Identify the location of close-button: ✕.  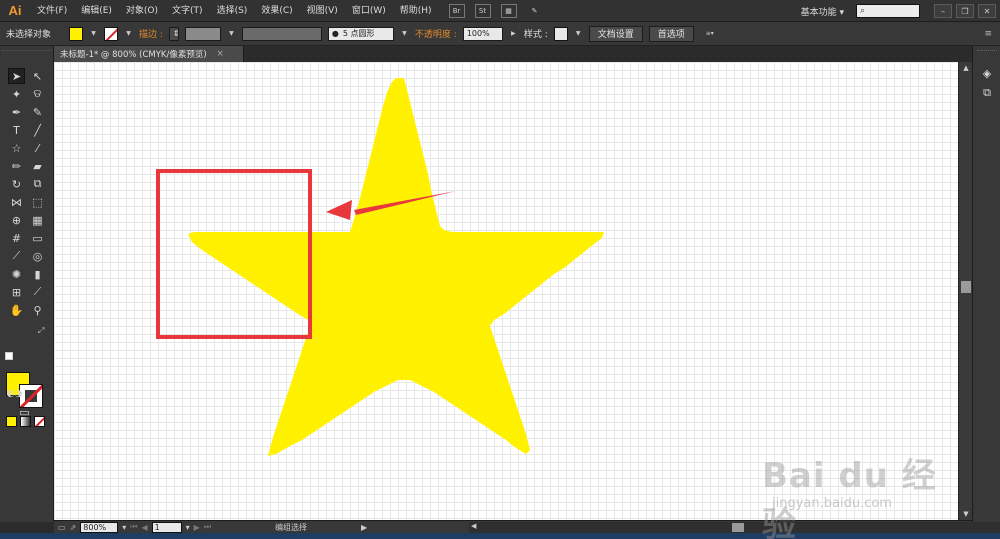
(987, 11).